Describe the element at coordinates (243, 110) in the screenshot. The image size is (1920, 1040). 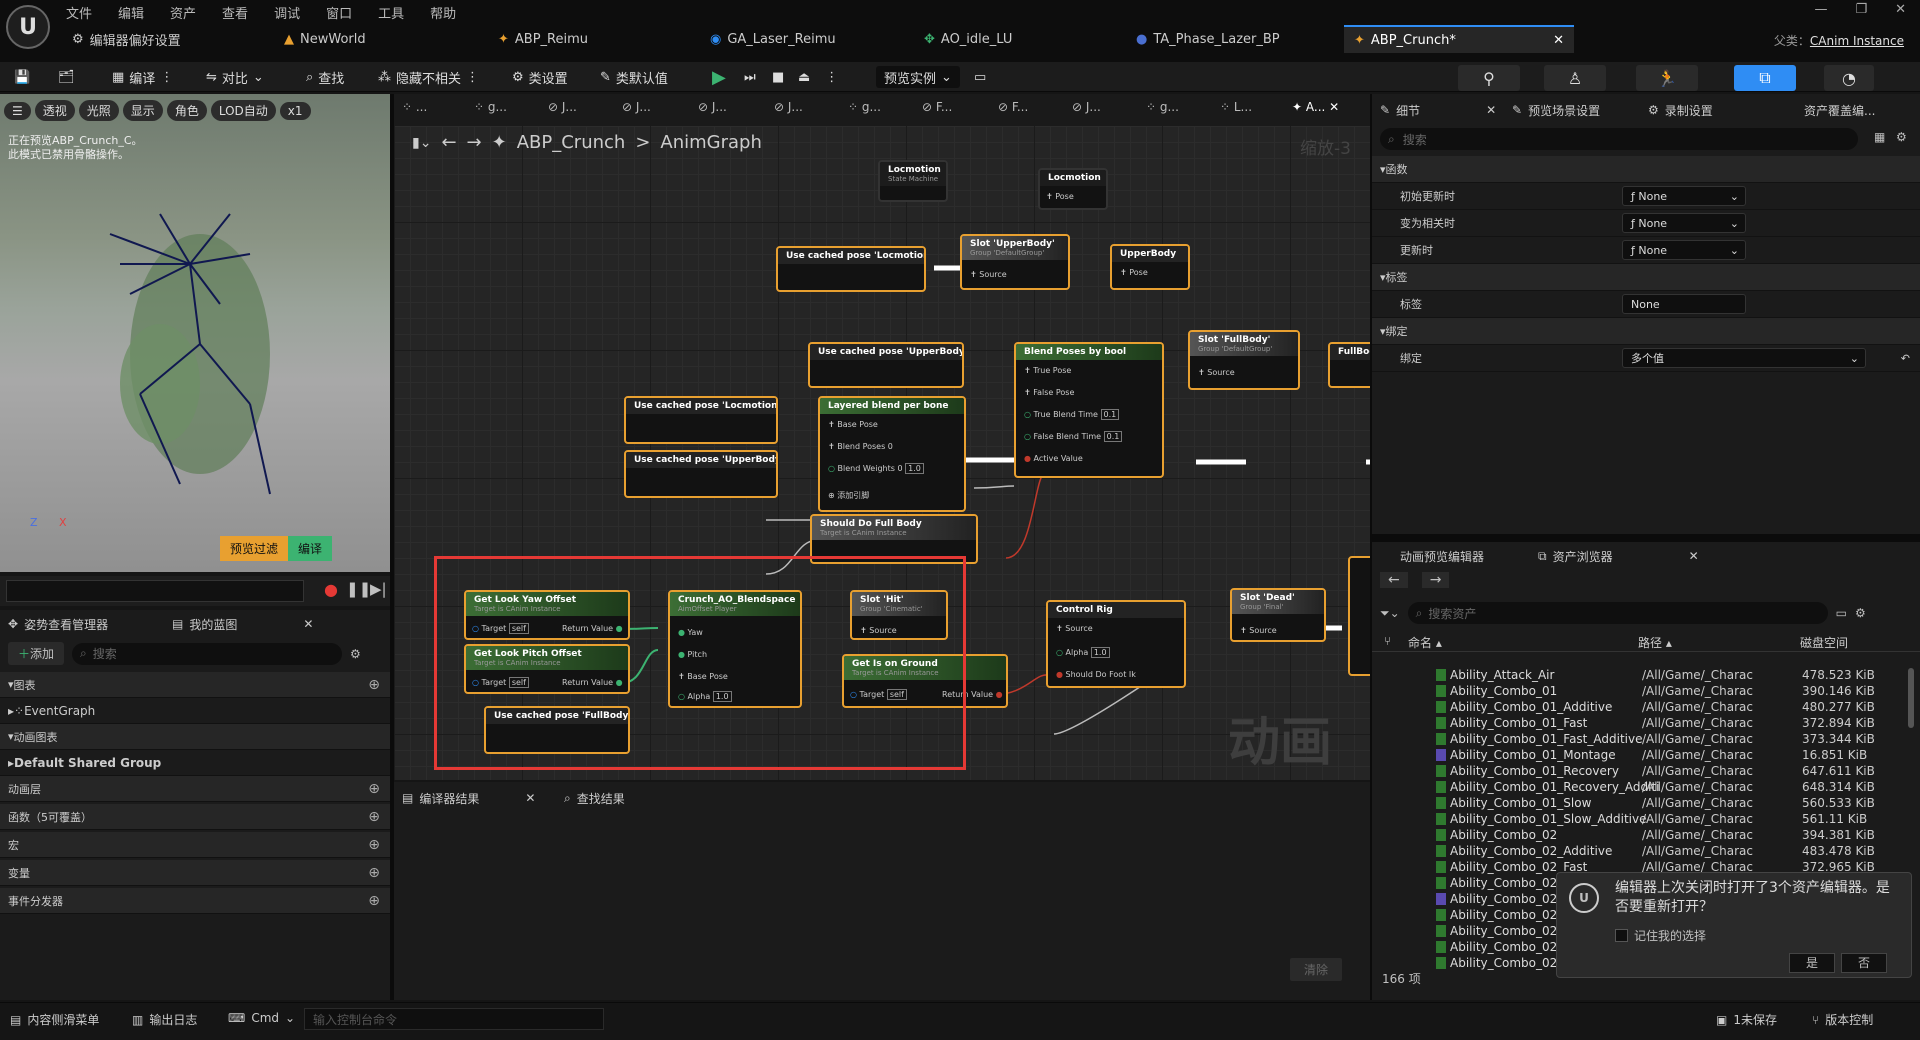
I see `lod-button: LOD自动` at that location.